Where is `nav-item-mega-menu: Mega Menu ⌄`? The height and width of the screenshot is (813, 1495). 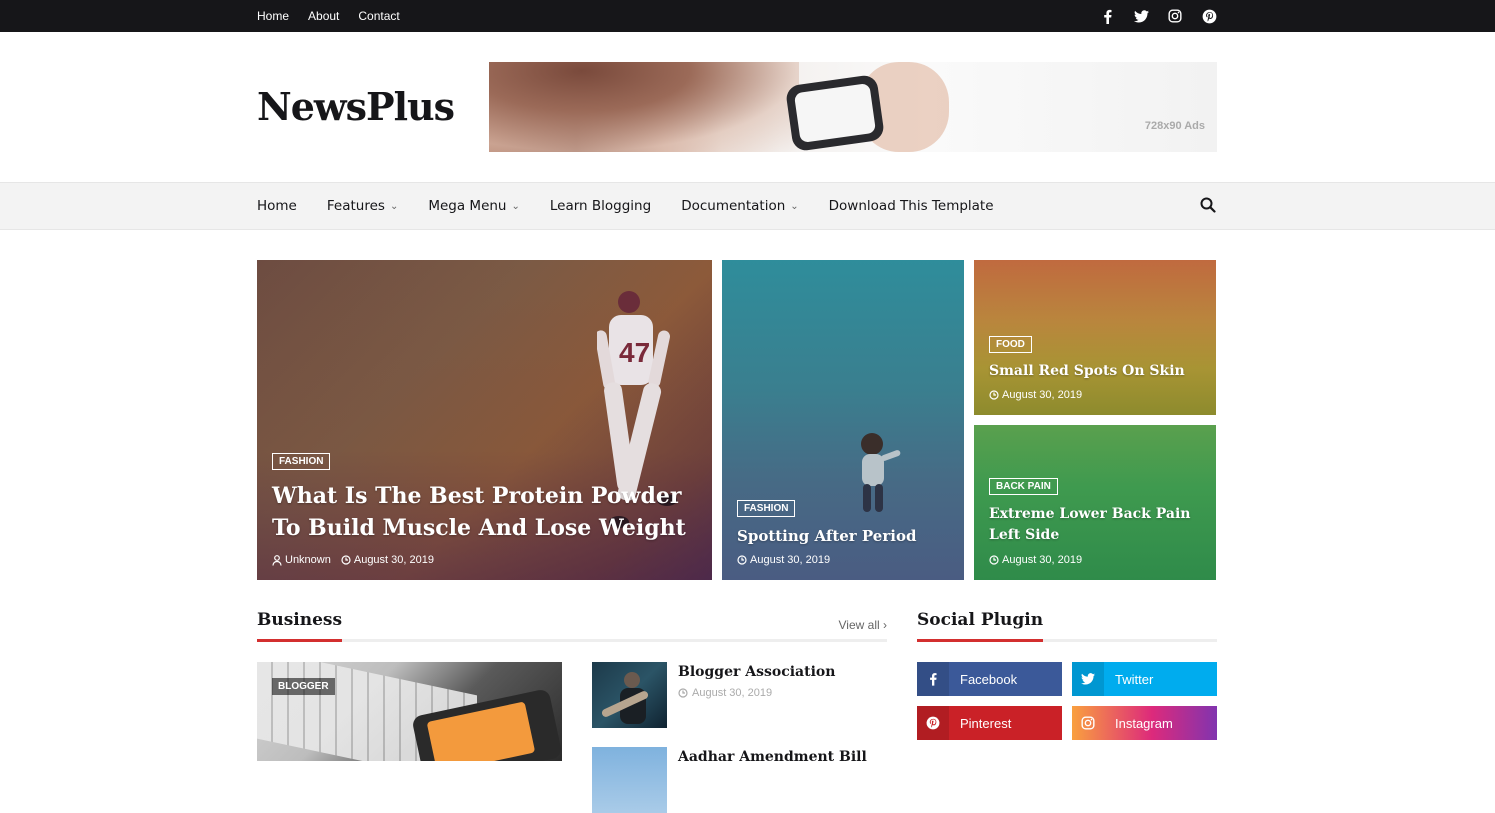 nav-item-mega-menu: Mega Menu ⌄ is located at coordinates (474, 206).